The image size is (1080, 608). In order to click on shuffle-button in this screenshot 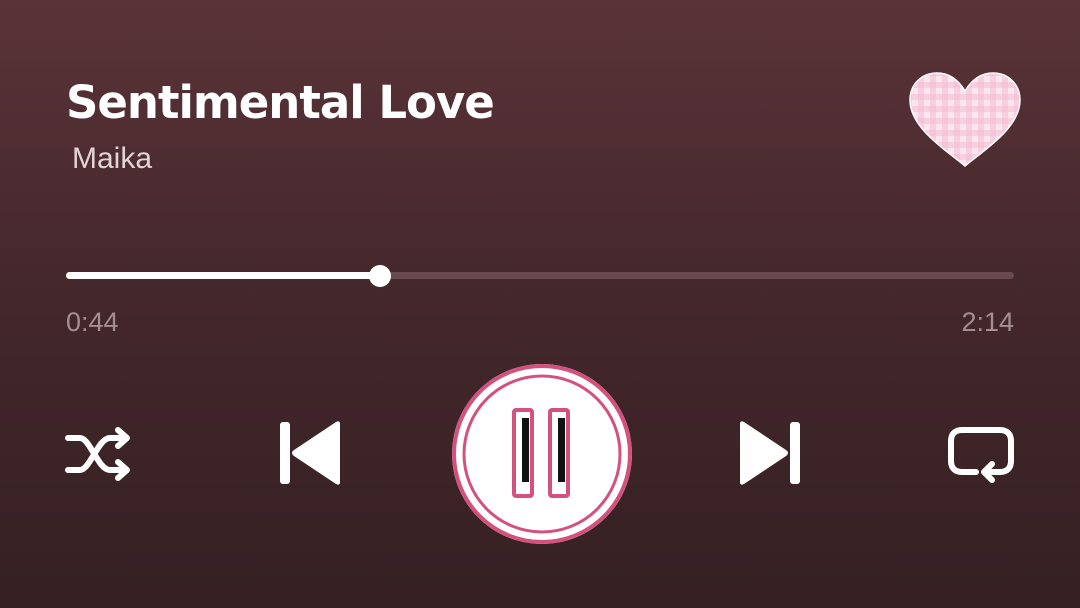, I will do `click(99, 454)`.